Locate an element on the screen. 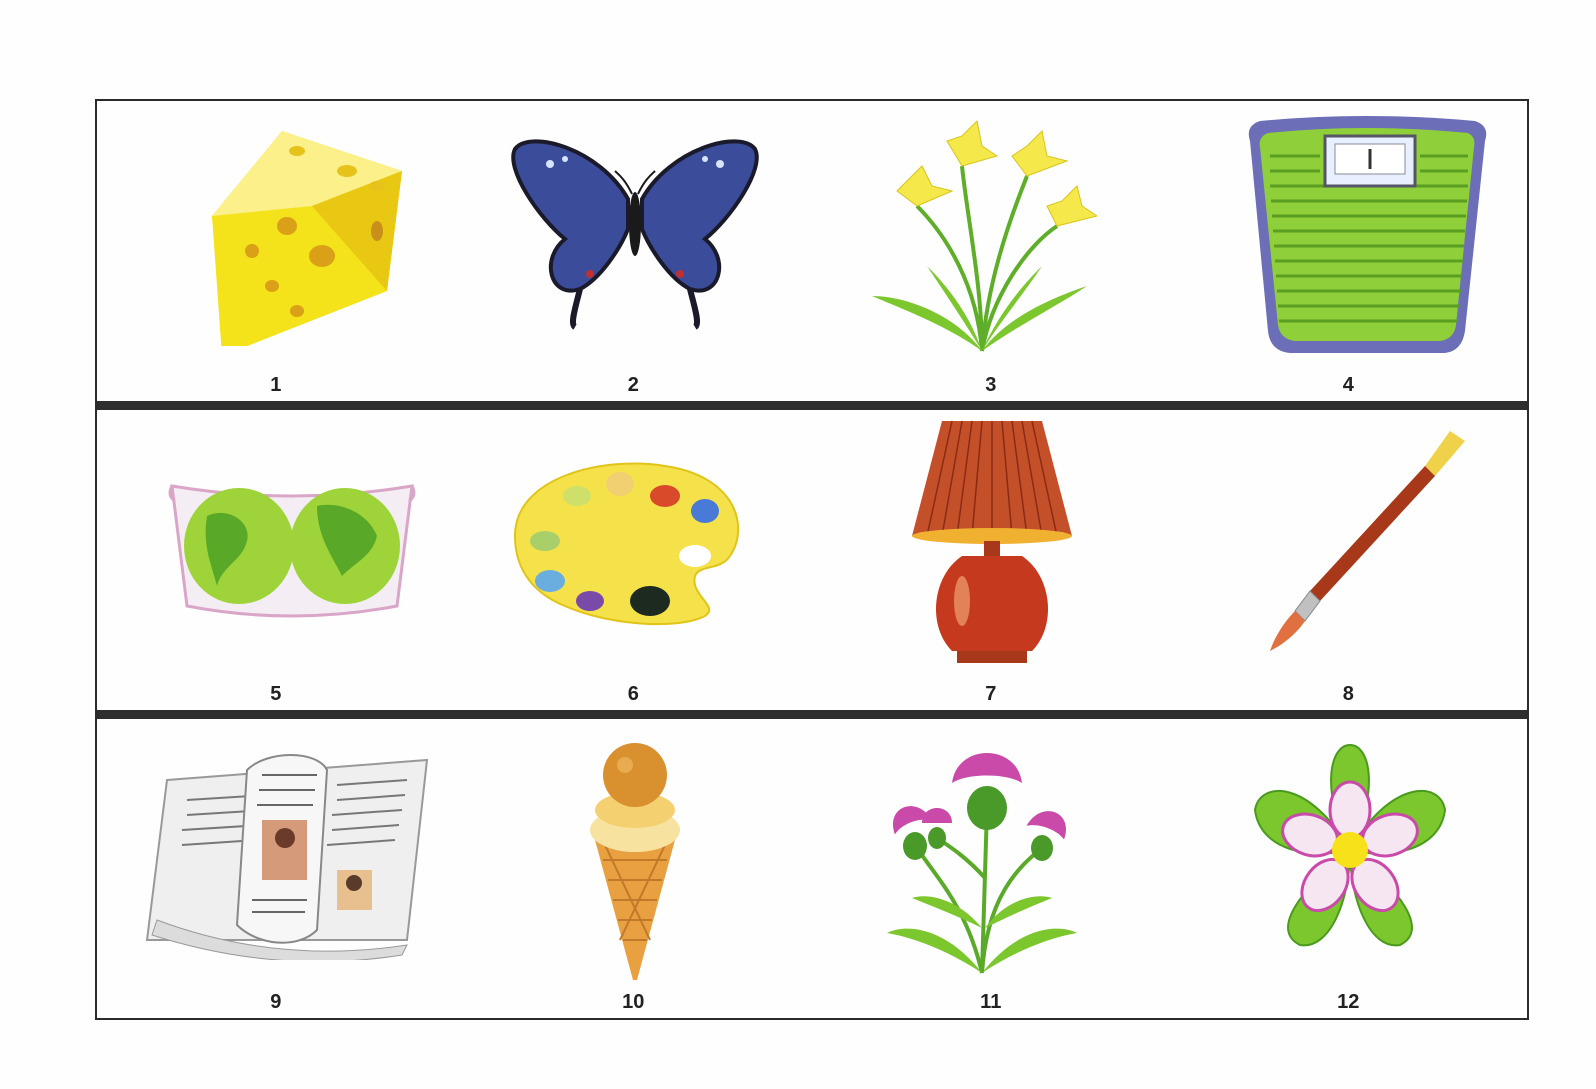  paint-palette-icon is located at coordinates (626, 544).